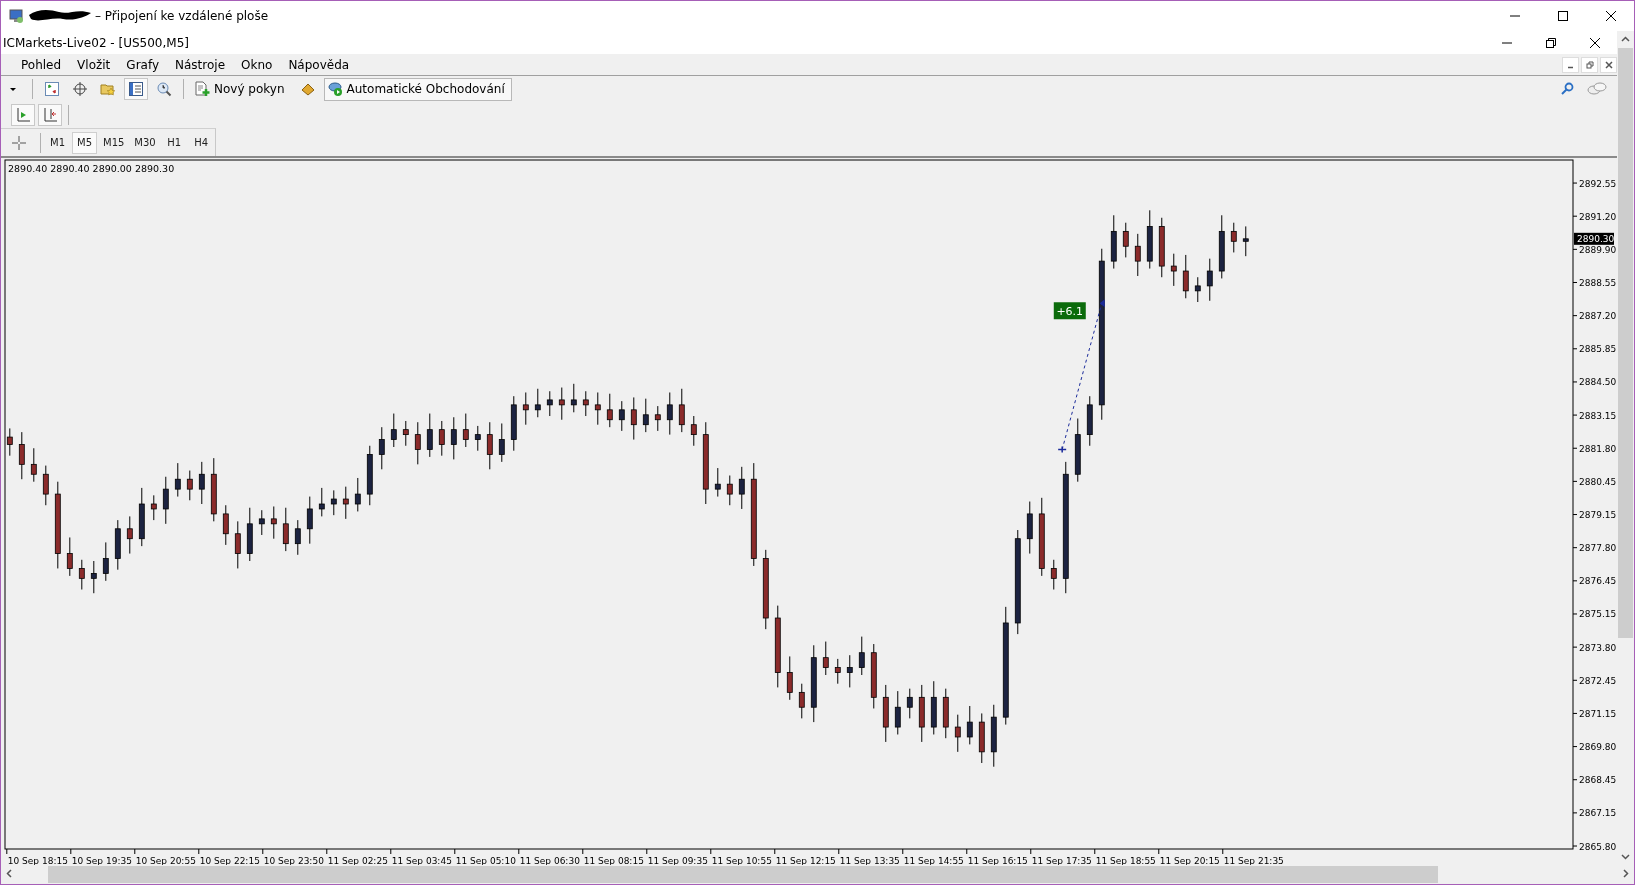 The height and width of the screenshot is (885, 1635). I want to click on price-label: 2865.80, so click(1598, 846).